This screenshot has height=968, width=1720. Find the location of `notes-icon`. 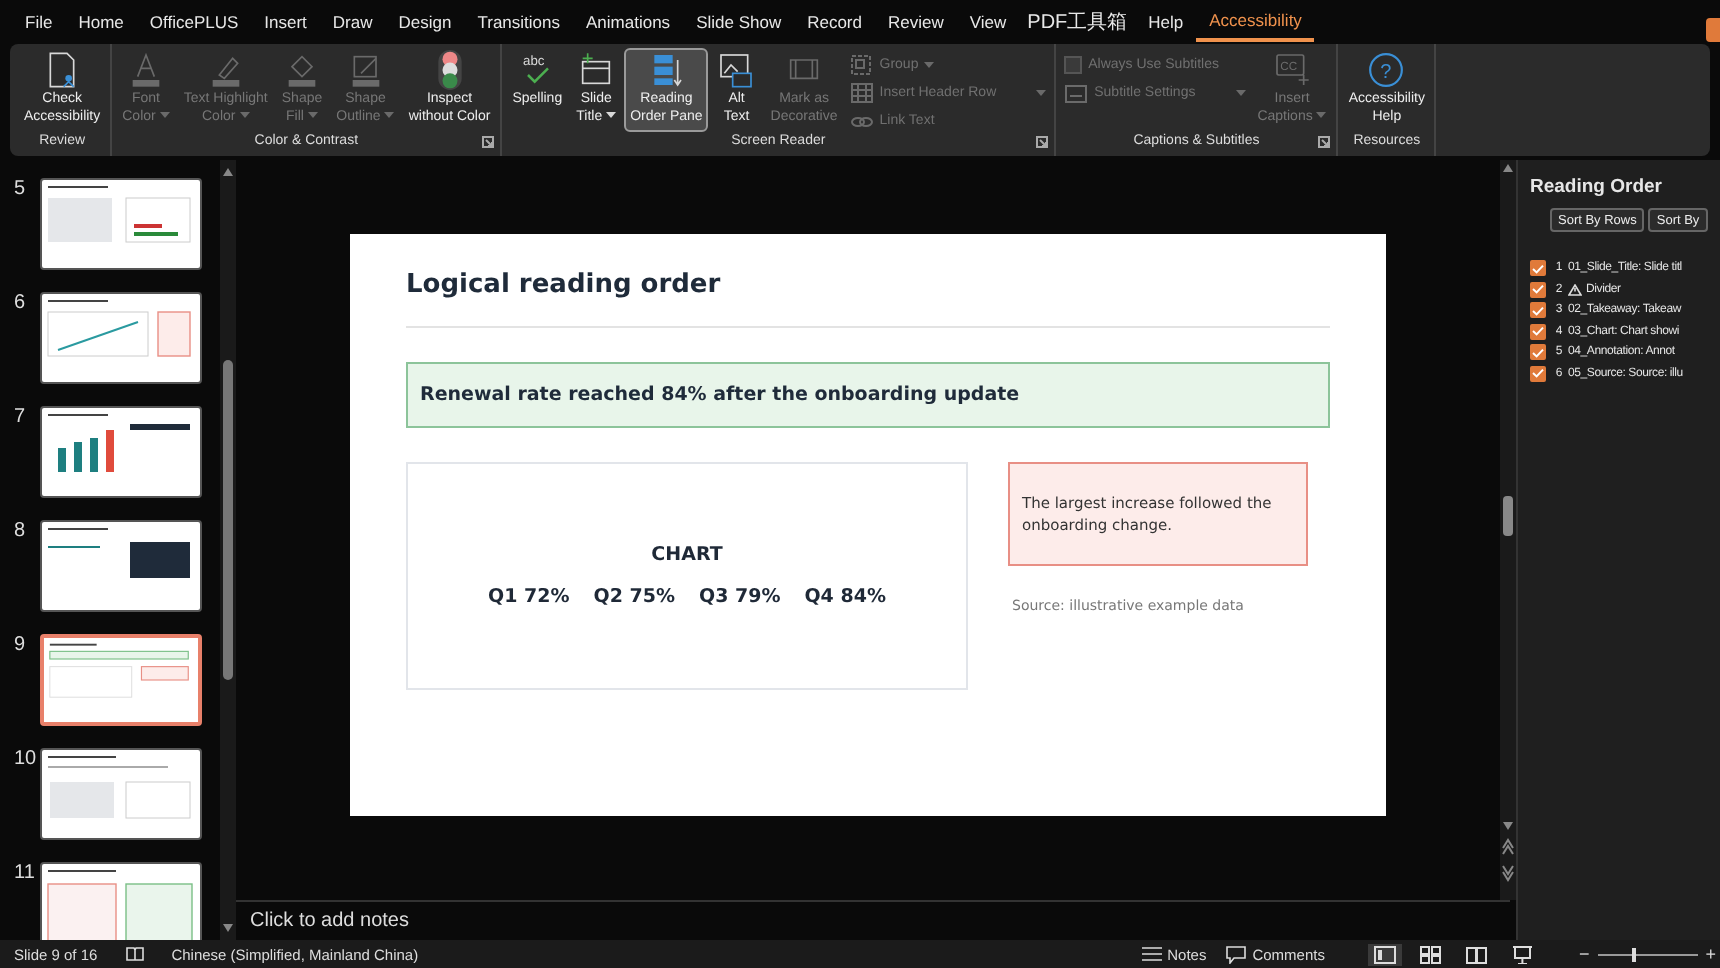

notes-icon is located at coordinates (1151, 954).